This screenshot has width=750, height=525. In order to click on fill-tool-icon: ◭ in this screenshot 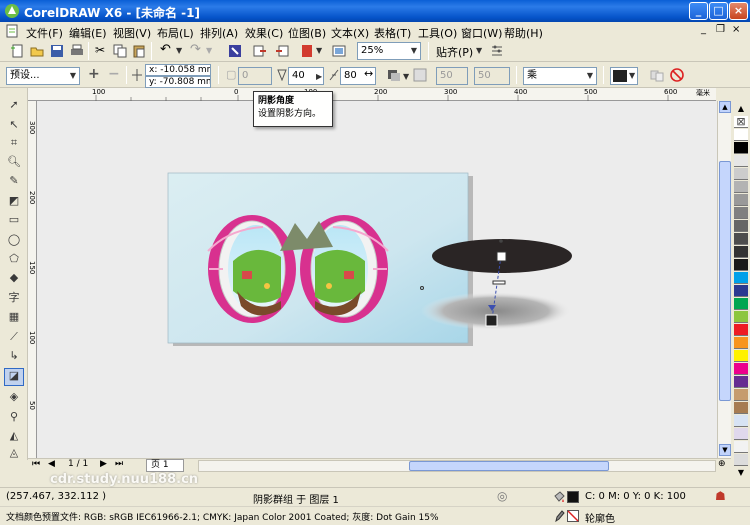, I will do `click(14, 436)`.